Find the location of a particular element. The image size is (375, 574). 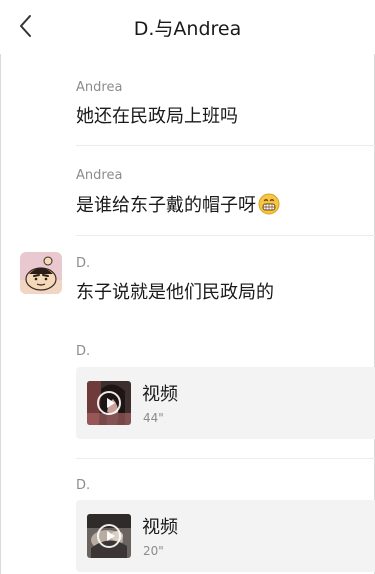

left-edge is located at coordinates (0, 287).